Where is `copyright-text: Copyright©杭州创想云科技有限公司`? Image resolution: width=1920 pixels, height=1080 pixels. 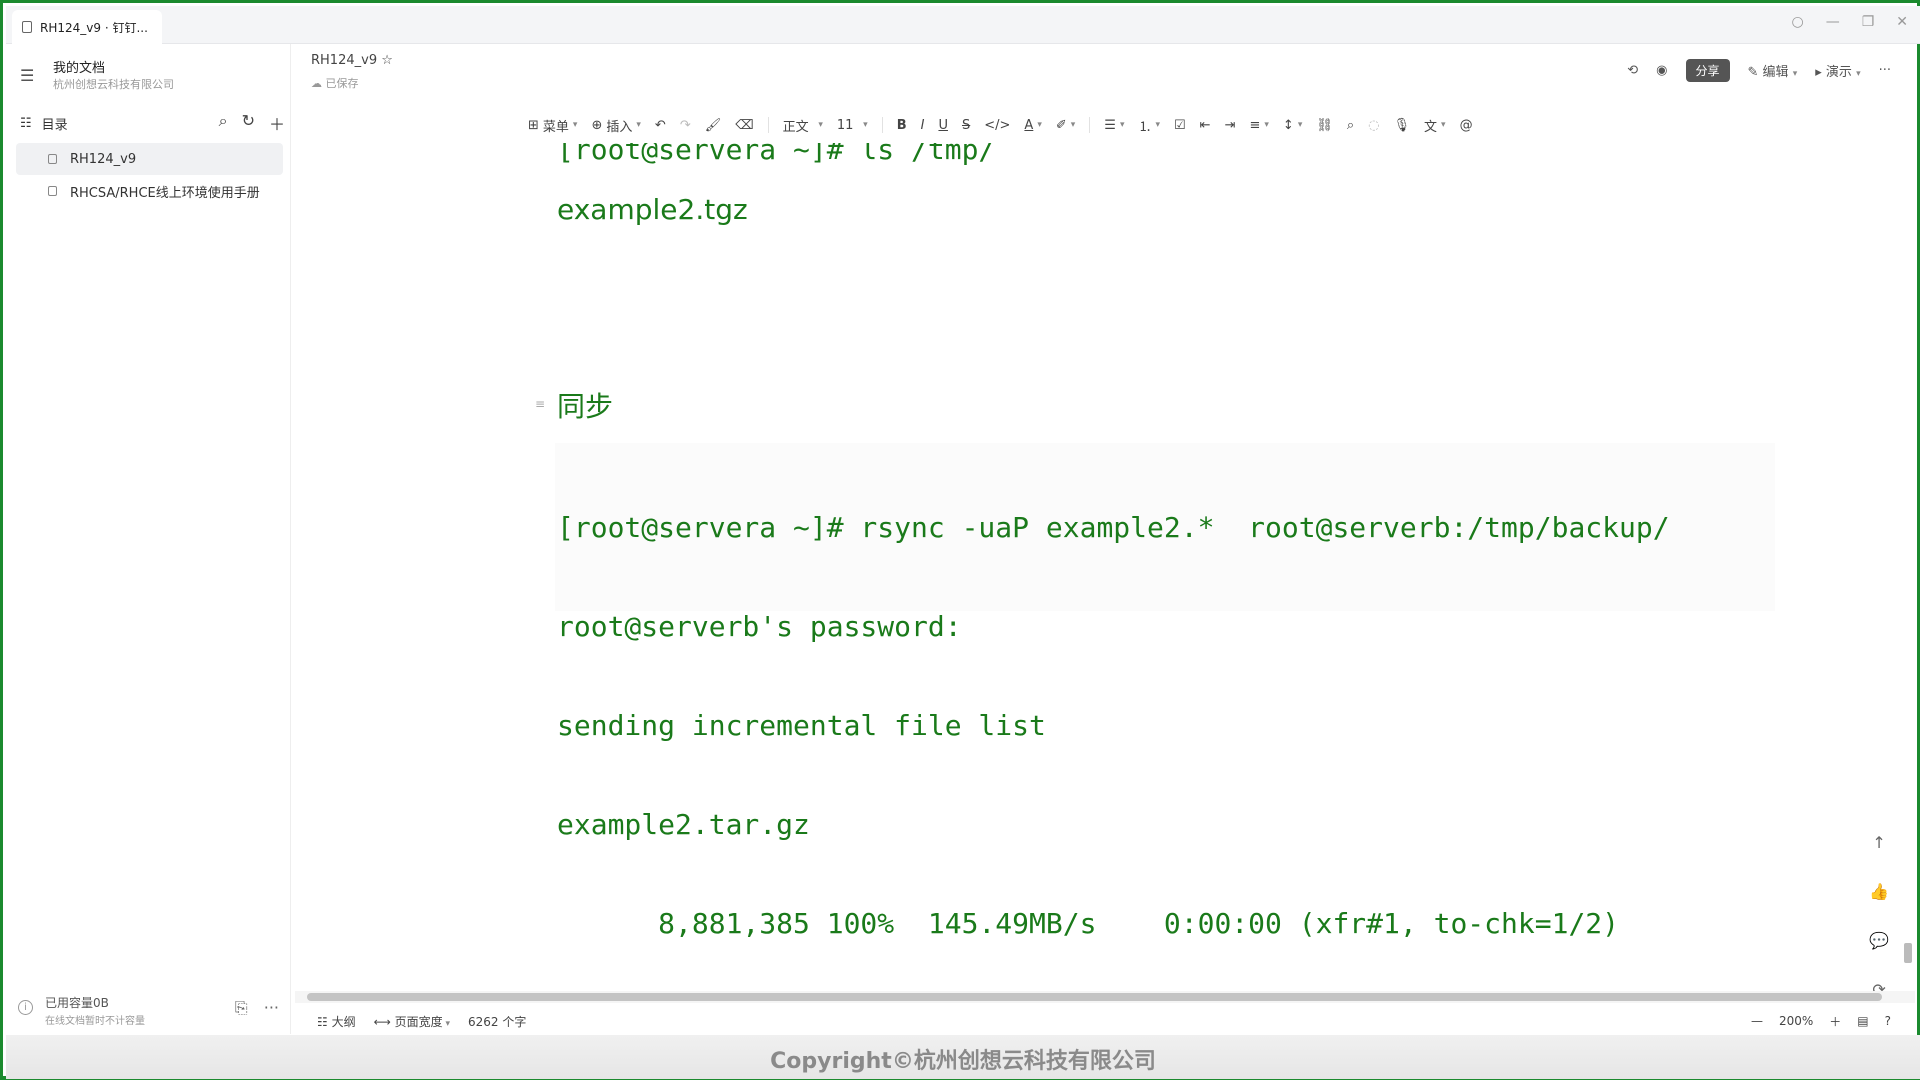
copyright-text: Copyright©杭州创想云科技有限公司 is located at coordinates (963, 1061).